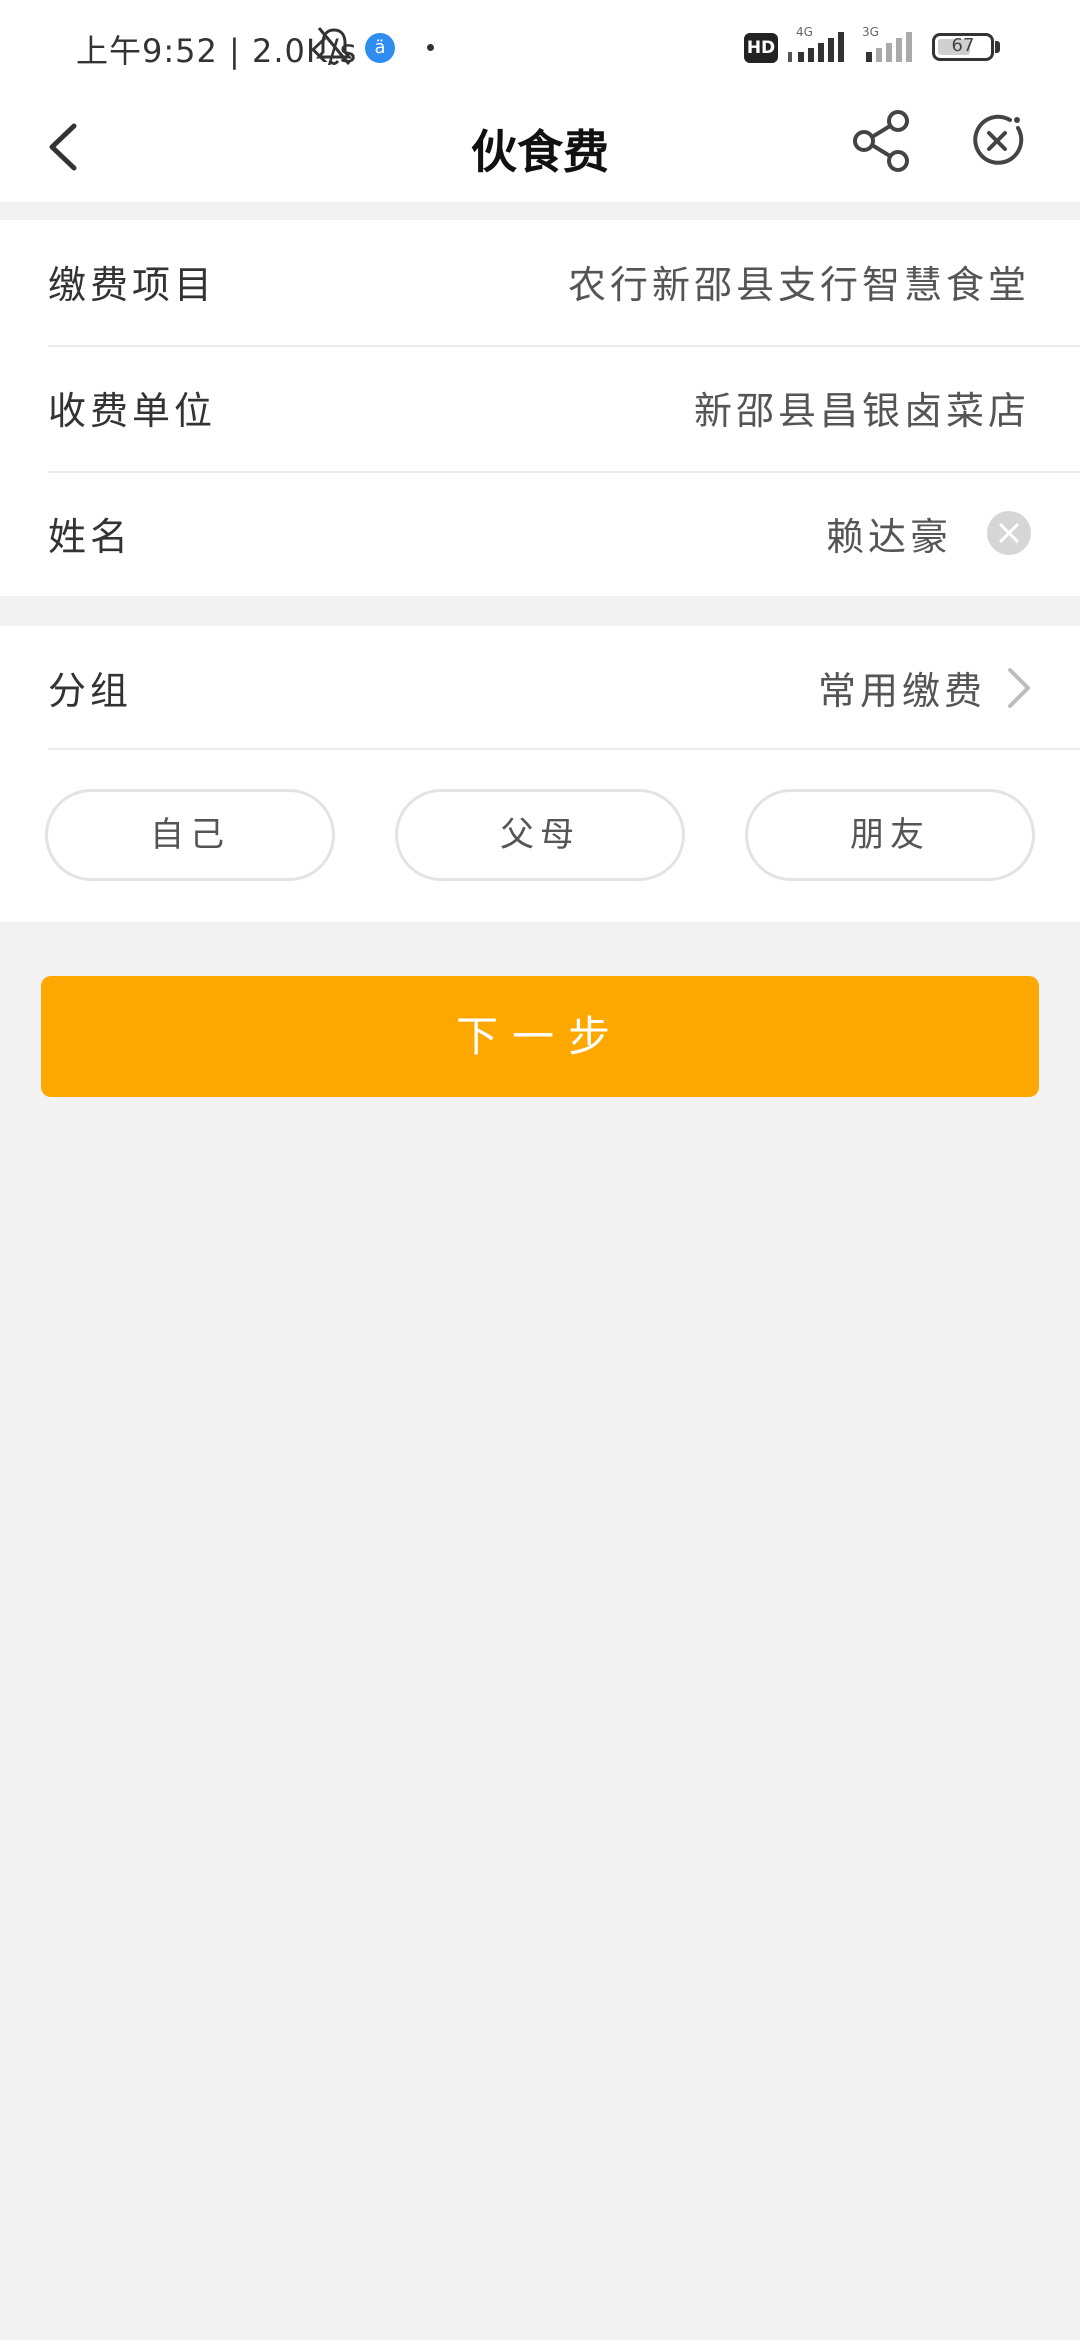  Describe the element at coordinates (430, 47) in the screenshot. I see `more-notifications-dot` at that location.